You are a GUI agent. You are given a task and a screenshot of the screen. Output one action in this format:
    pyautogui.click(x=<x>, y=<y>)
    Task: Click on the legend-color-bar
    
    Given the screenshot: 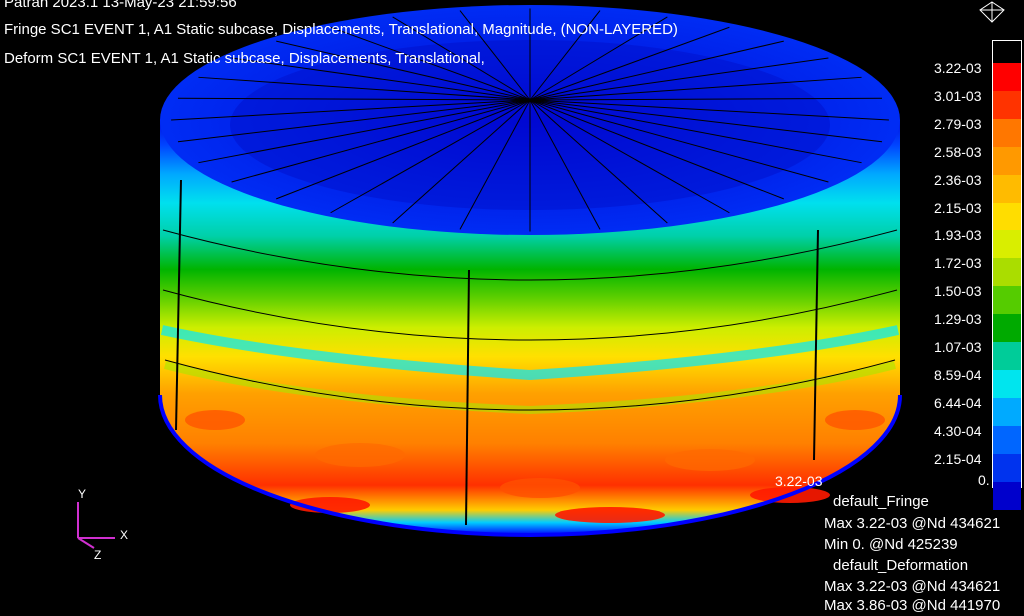 What is the action you would take?
    pyautogui.click(x=1007, y=275)
    